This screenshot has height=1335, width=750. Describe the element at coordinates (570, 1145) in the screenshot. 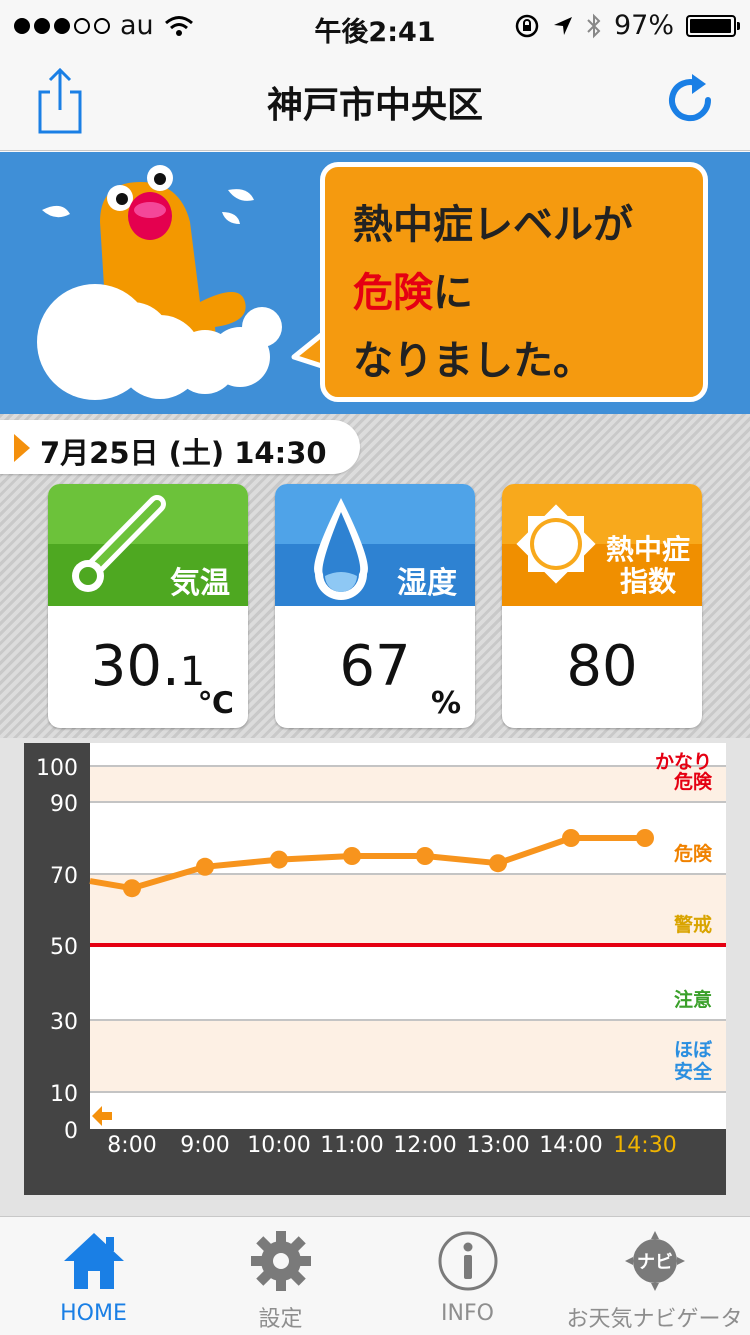

I see `x-tick-label: 14:00` at that location.